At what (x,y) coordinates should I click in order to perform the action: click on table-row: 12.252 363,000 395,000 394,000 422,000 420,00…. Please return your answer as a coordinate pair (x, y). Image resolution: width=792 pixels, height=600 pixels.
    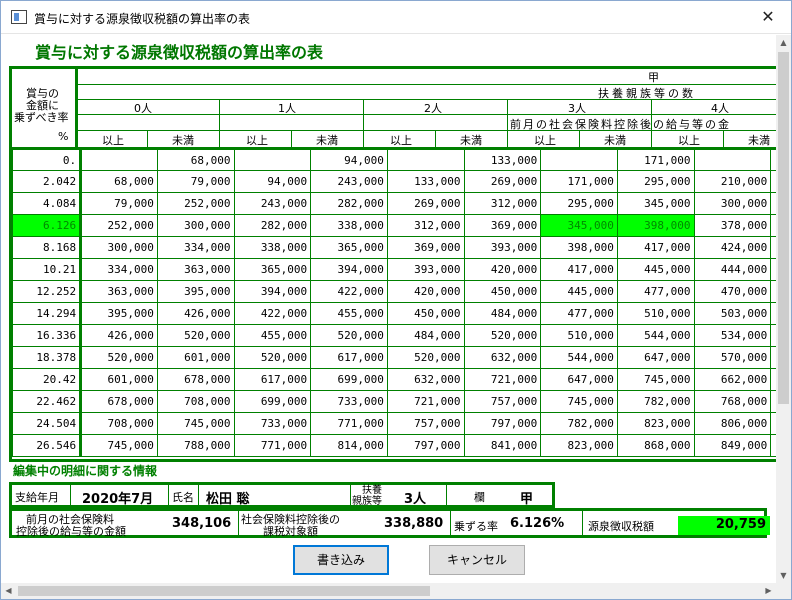
    Looking at the image, I should click on (394, 291).